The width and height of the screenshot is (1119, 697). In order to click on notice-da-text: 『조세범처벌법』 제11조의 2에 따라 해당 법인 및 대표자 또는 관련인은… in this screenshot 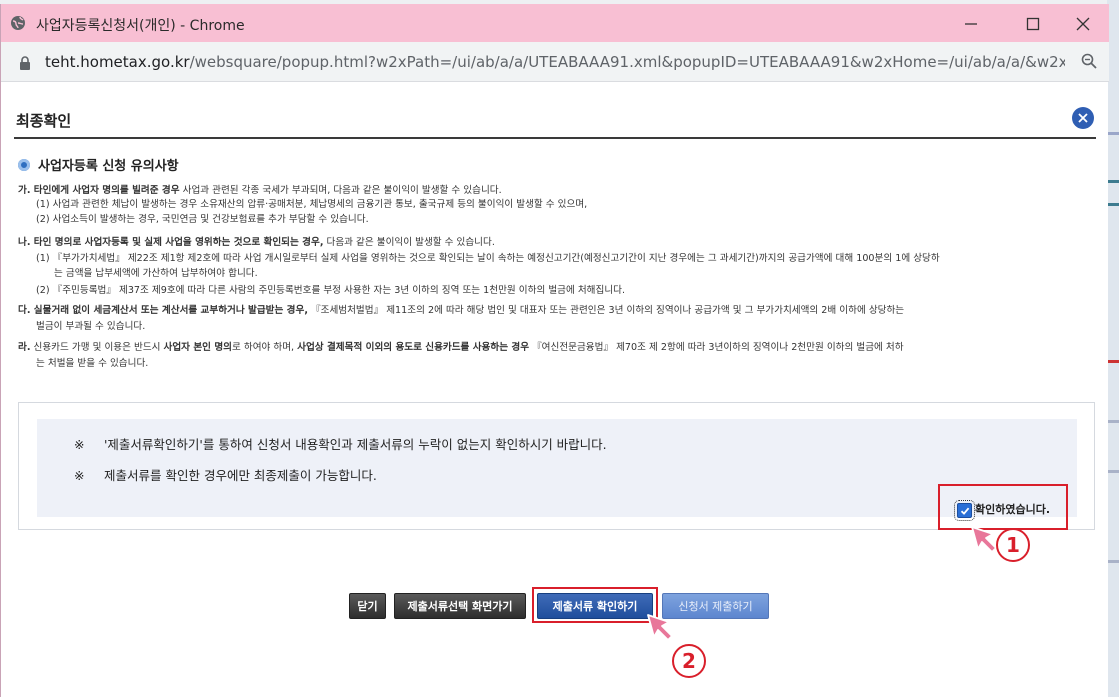, I will do `click(606, 310)`.